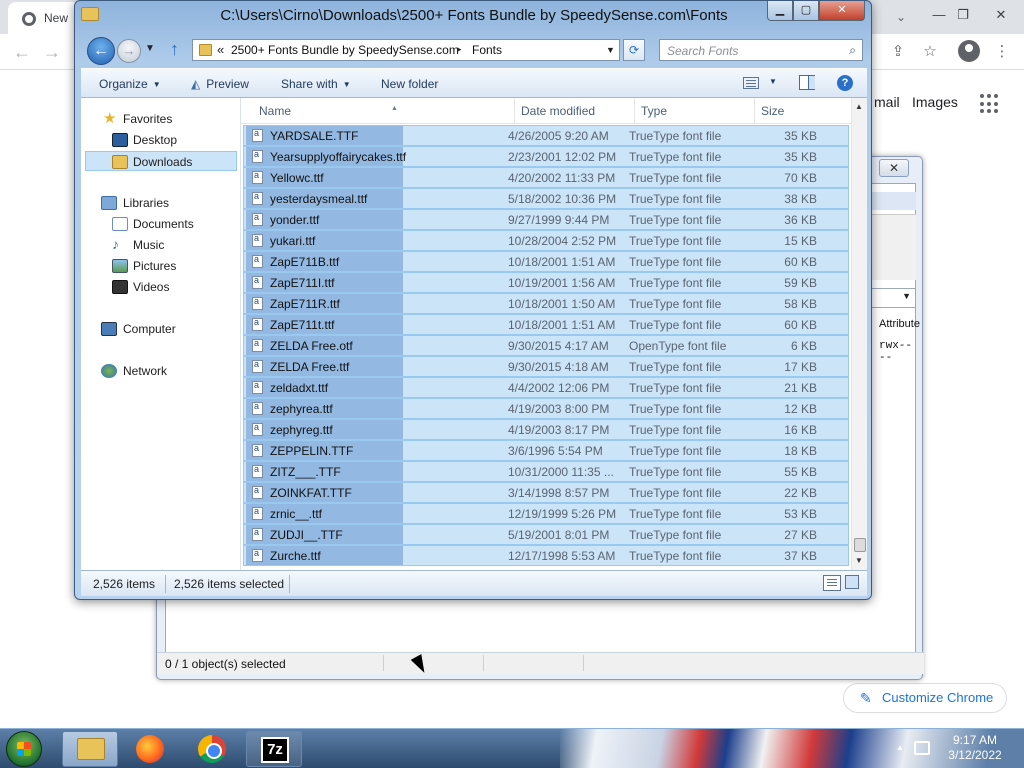 This screenshot has width=1024, height=768. What do you see at coordinates (859, 560) in the screenshot?
I see `scroll-down-icon: ▼` at bounding box center [859, 560].